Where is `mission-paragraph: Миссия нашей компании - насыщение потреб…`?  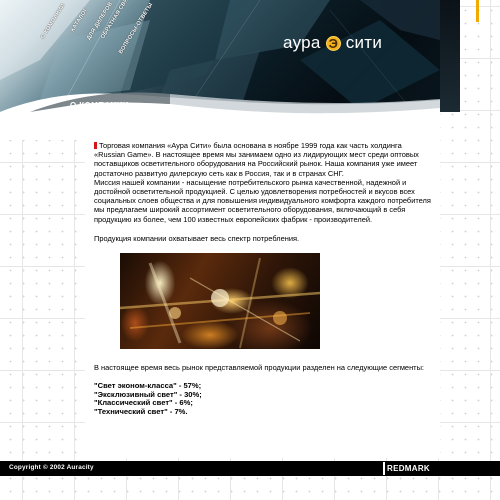 mission-paragraph: Миссия нашей компании - насыщение потреб… is located at coordinates (262, 200).